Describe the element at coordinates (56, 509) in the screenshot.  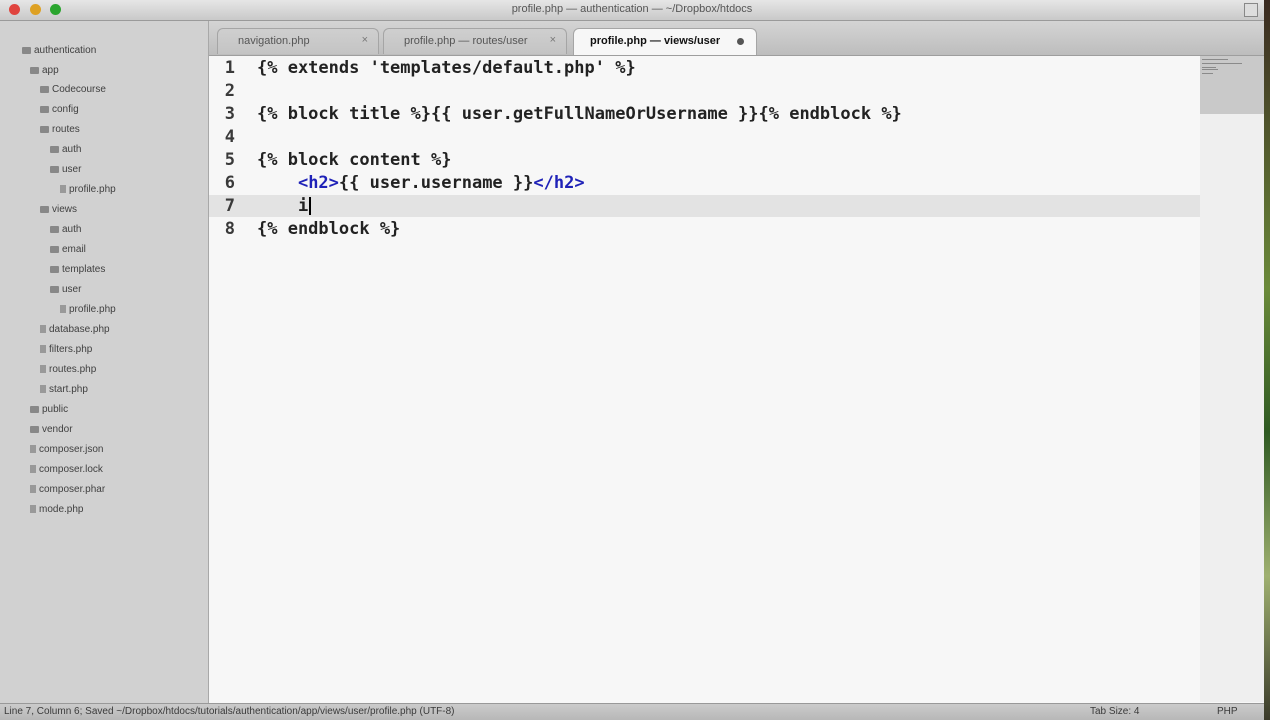
I see `tree-item: mode.php` at that location.